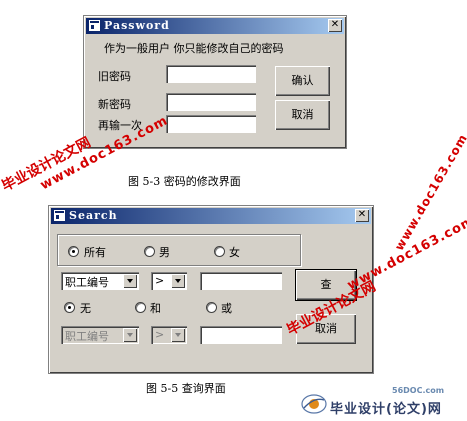 Image resolution: width=467 pixels, height=421 pixels. I want to click on logo-text: 毕业设计(论文)网, so click(386, 409).